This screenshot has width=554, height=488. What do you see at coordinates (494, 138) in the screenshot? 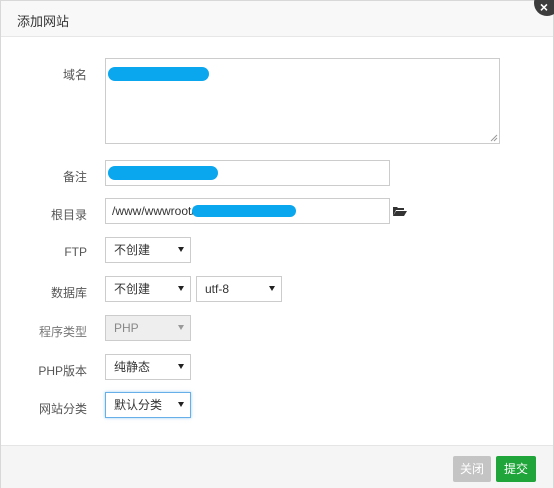
I see `resize-handle-icon` at bounding box center [494, 138].